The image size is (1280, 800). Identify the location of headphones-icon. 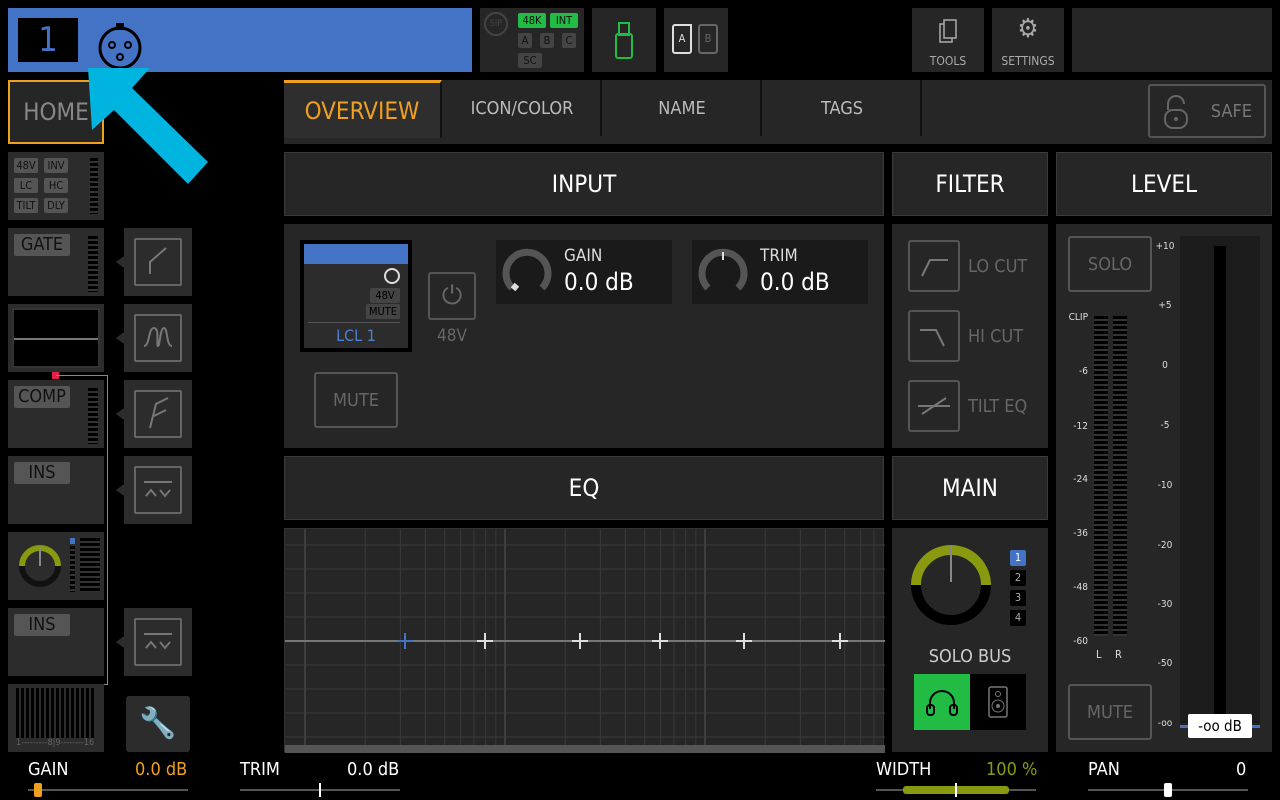
(942, 703).